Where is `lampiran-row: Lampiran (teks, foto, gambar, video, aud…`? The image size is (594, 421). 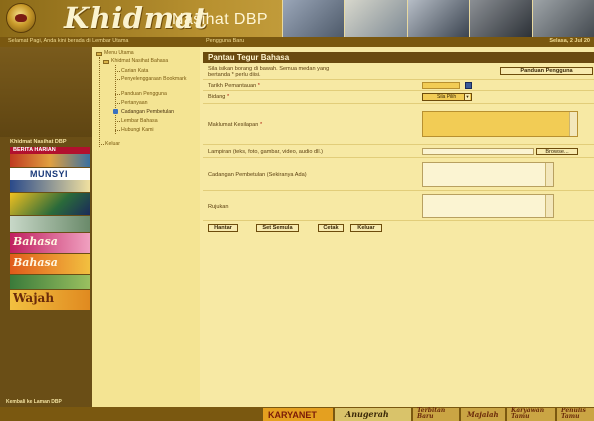
lampiran-row: Lampiran (teks, foto, gambar, video, aud… is located at coordinates (398, 152).